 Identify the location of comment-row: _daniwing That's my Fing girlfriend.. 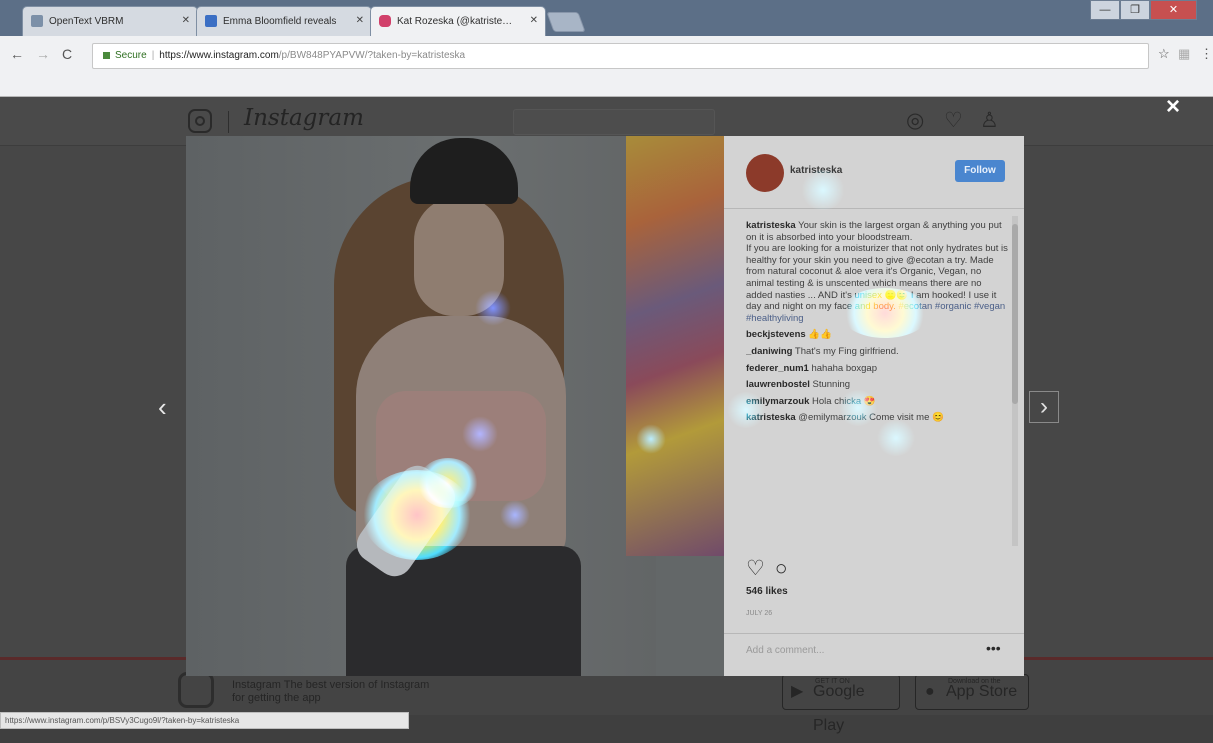
(877, 352).